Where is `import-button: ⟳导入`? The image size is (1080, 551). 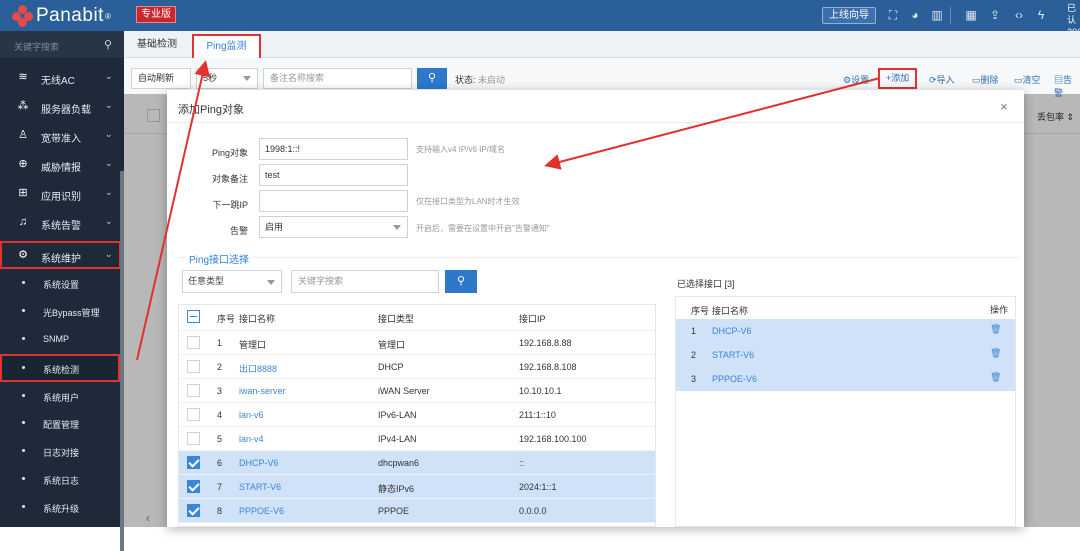 import-button: ⟳导入 is located at coordinates (942, 79).